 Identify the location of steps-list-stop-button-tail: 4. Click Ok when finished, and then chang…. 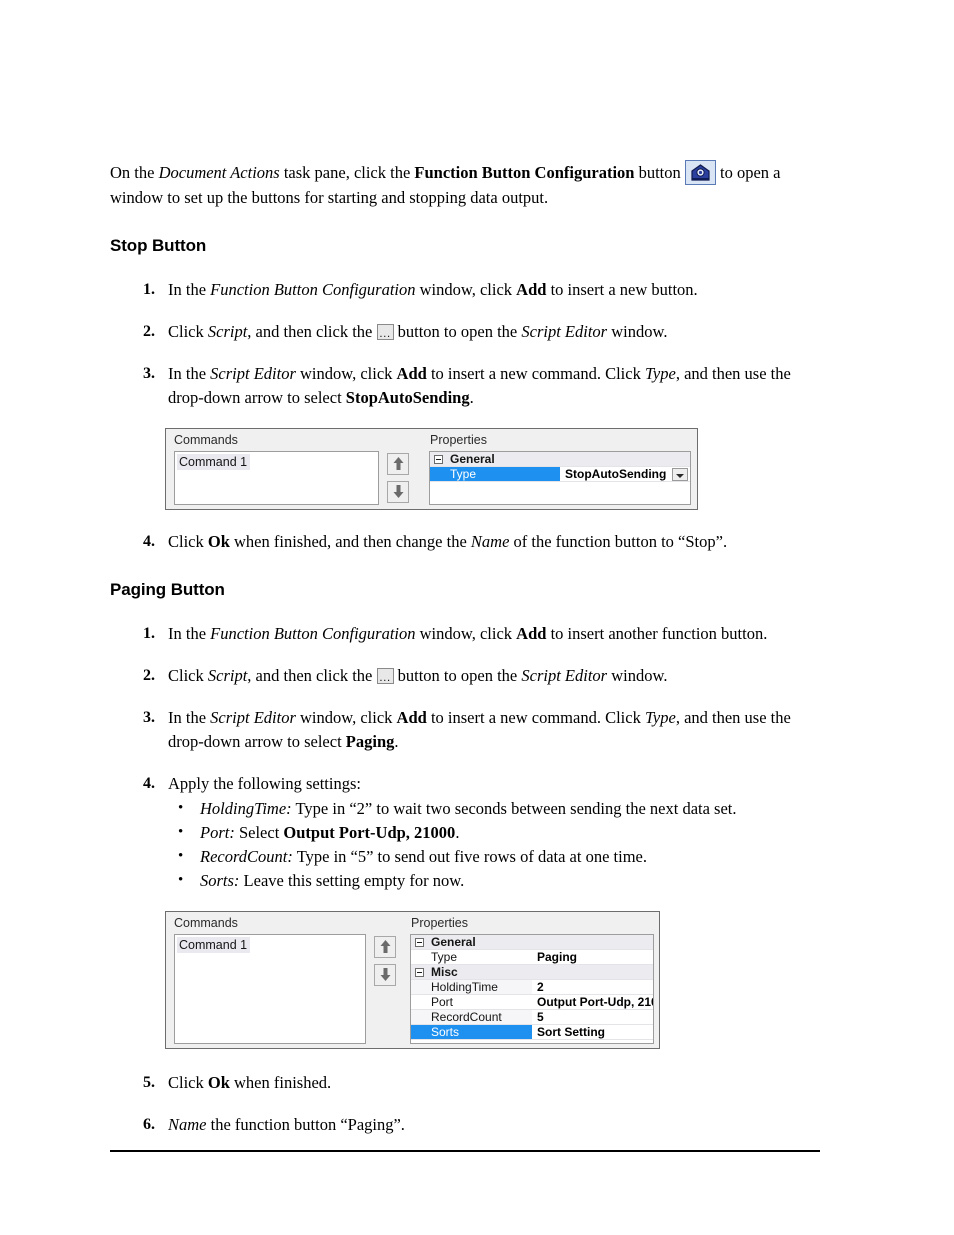
(466, 542).